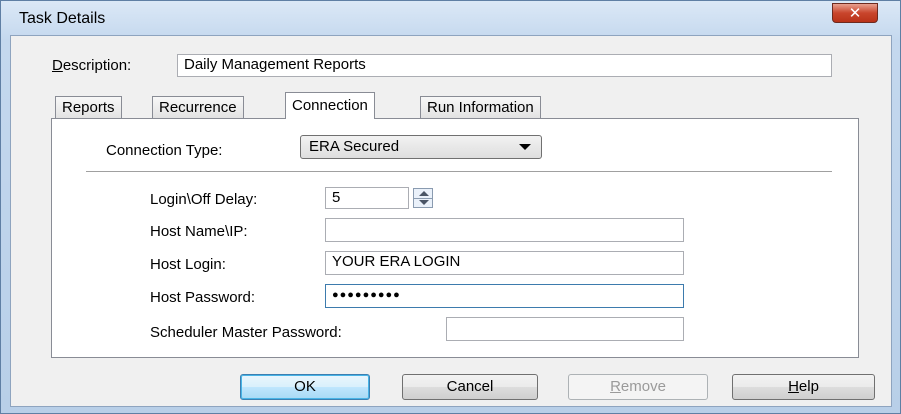 The image size is (901, 414). What do you see at coordinates (459, 172) in the screenshot?
I see `section-divider` at bounding box center [459, 172].